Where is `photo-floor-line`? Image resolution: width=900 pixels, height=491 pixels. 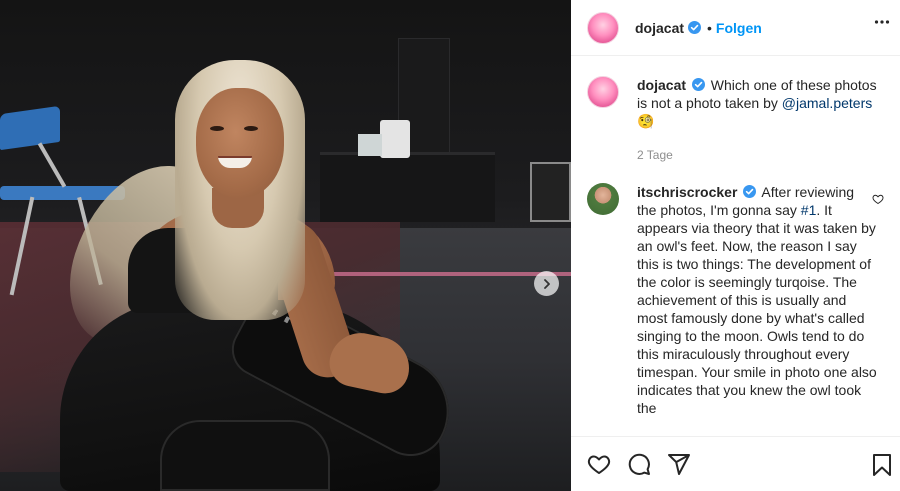 photo-floor-line is located at coordinates (435, 274).